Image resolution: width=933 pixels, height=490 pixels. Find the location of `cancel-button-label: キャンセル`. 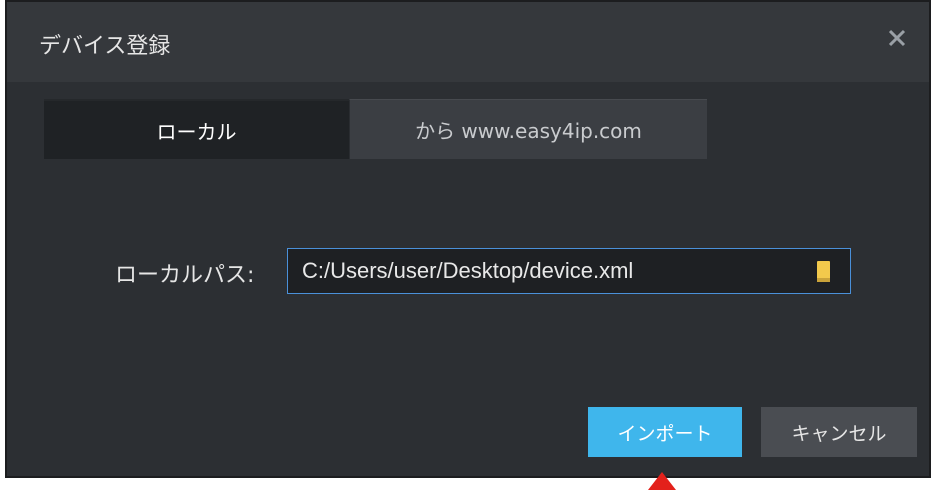

cancel-button-label: キャンセル is located at coordinates (839, 433).